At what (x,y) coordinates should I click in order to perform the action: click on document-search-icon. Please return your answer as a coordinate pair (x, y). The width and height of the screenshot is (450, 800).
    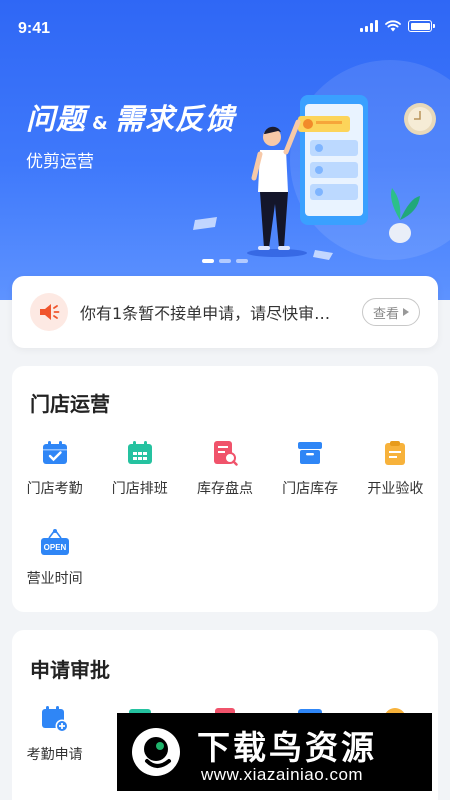
    Looking at the image, I should click on (225, 453).